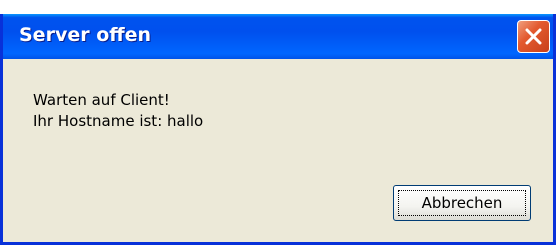  I want to click on window-title: Server offen, so click(85, 35).